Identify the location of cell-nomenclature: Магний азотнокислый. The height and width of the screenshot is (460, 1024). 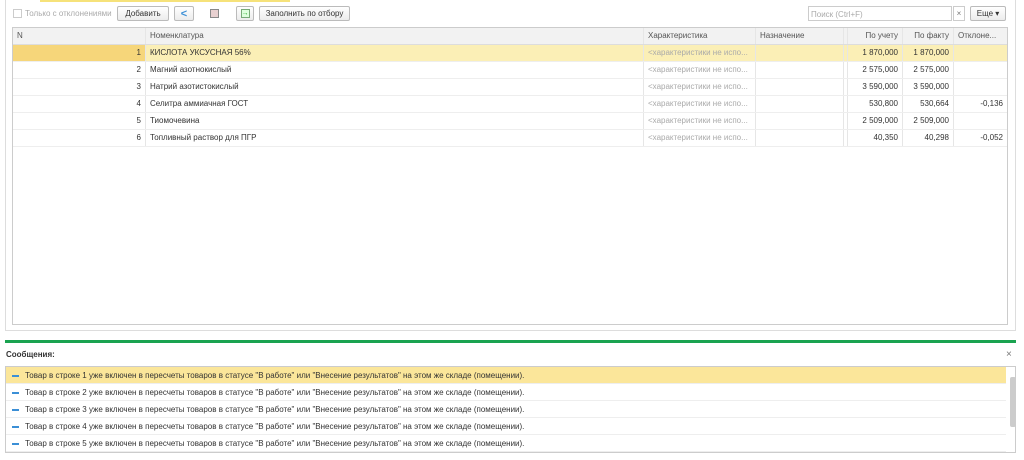
(395, 70).